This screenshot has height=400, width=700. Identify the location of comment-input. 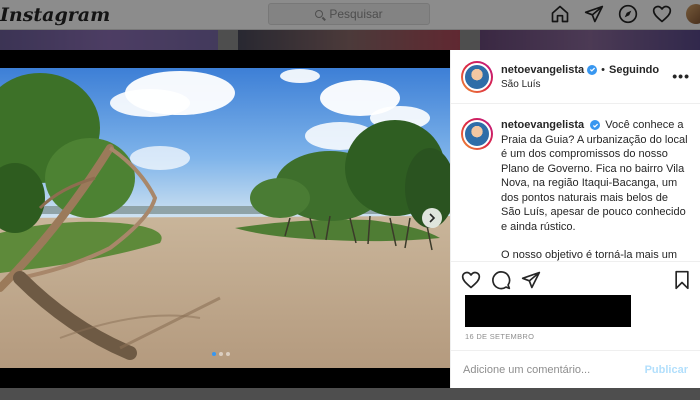
(554, 369).